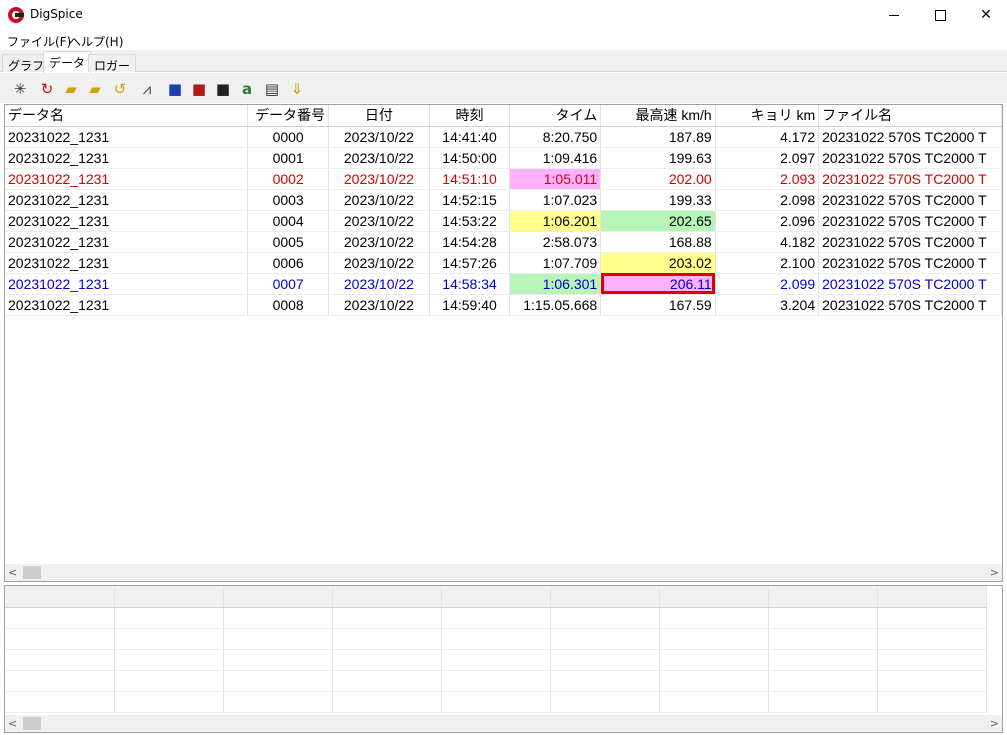 The width and height of the screenshot is (1007, 735). I want to click on col-header-data-name: データ名, so click(127, 116).